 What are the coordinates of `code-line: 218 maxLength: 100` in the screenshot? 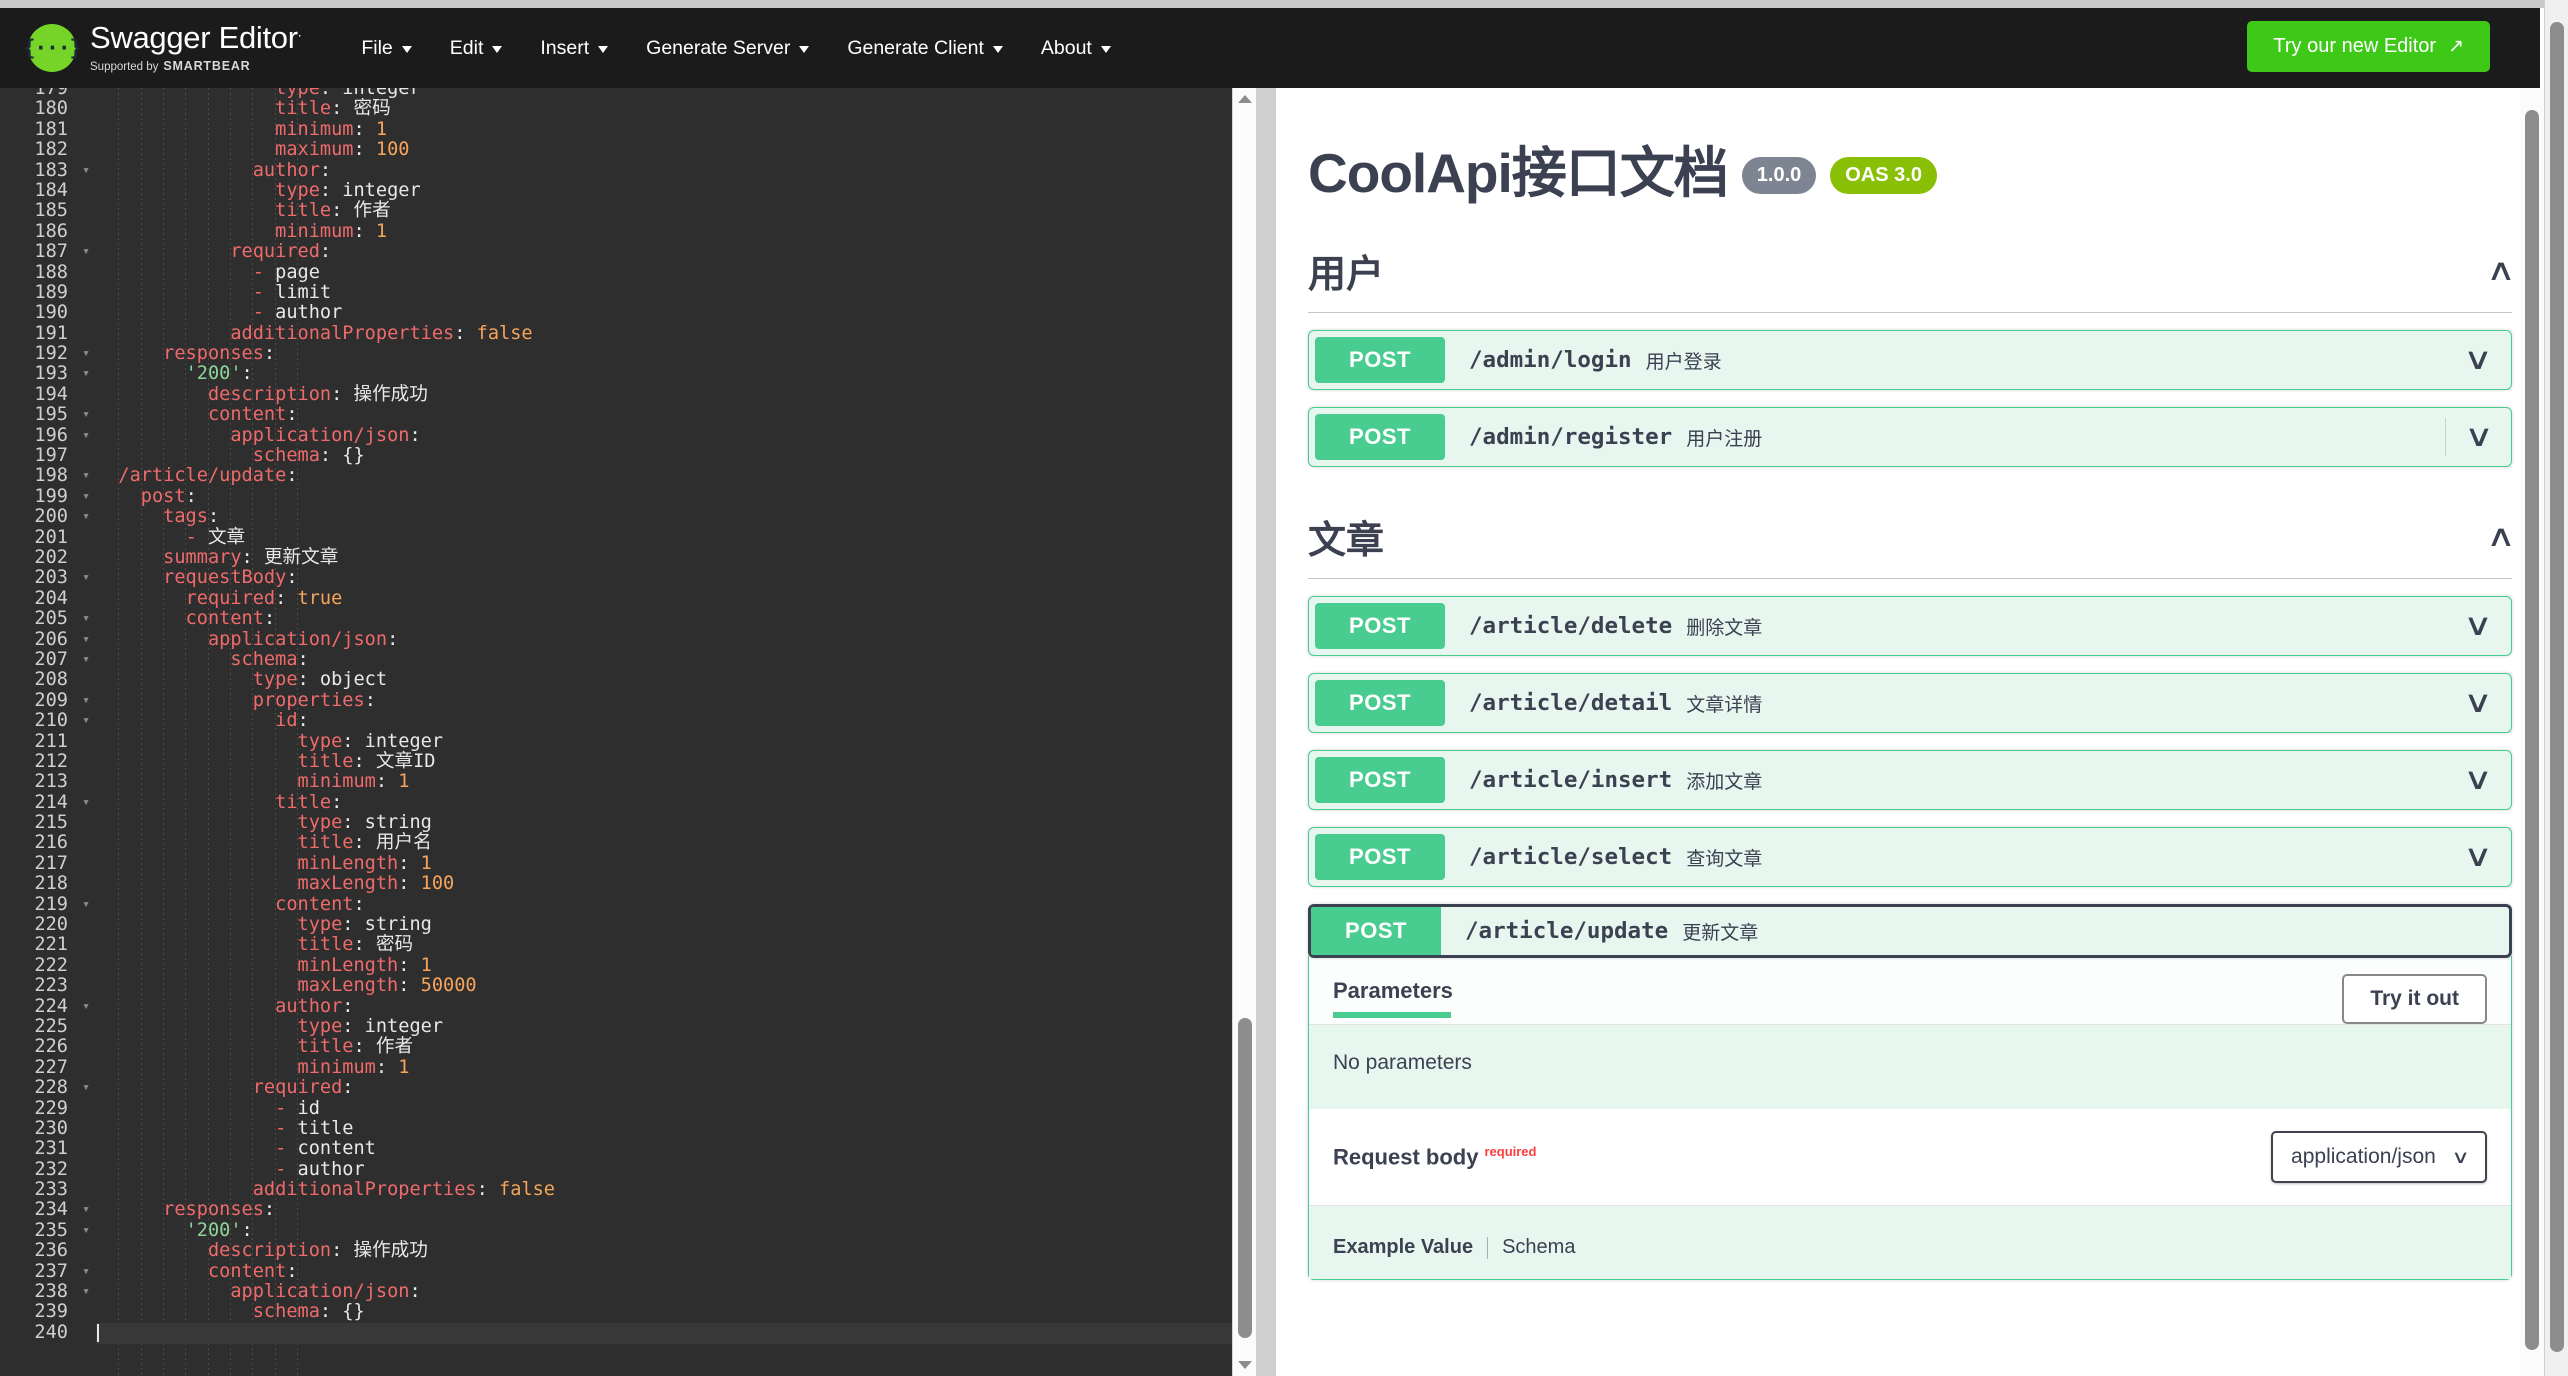 It's located at (616, 883).